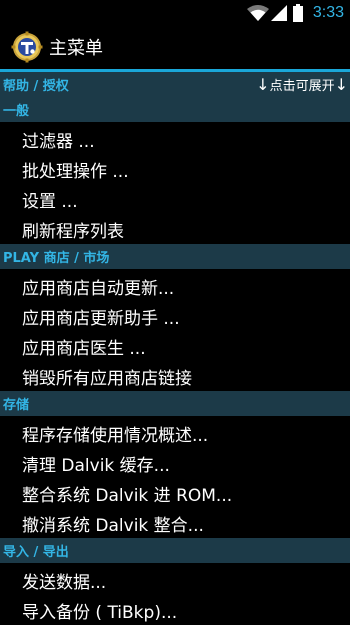 This screenshot has width=350, height=625. I want to click on section-label: PLAY 商店 / 市场, so click(56, 258).